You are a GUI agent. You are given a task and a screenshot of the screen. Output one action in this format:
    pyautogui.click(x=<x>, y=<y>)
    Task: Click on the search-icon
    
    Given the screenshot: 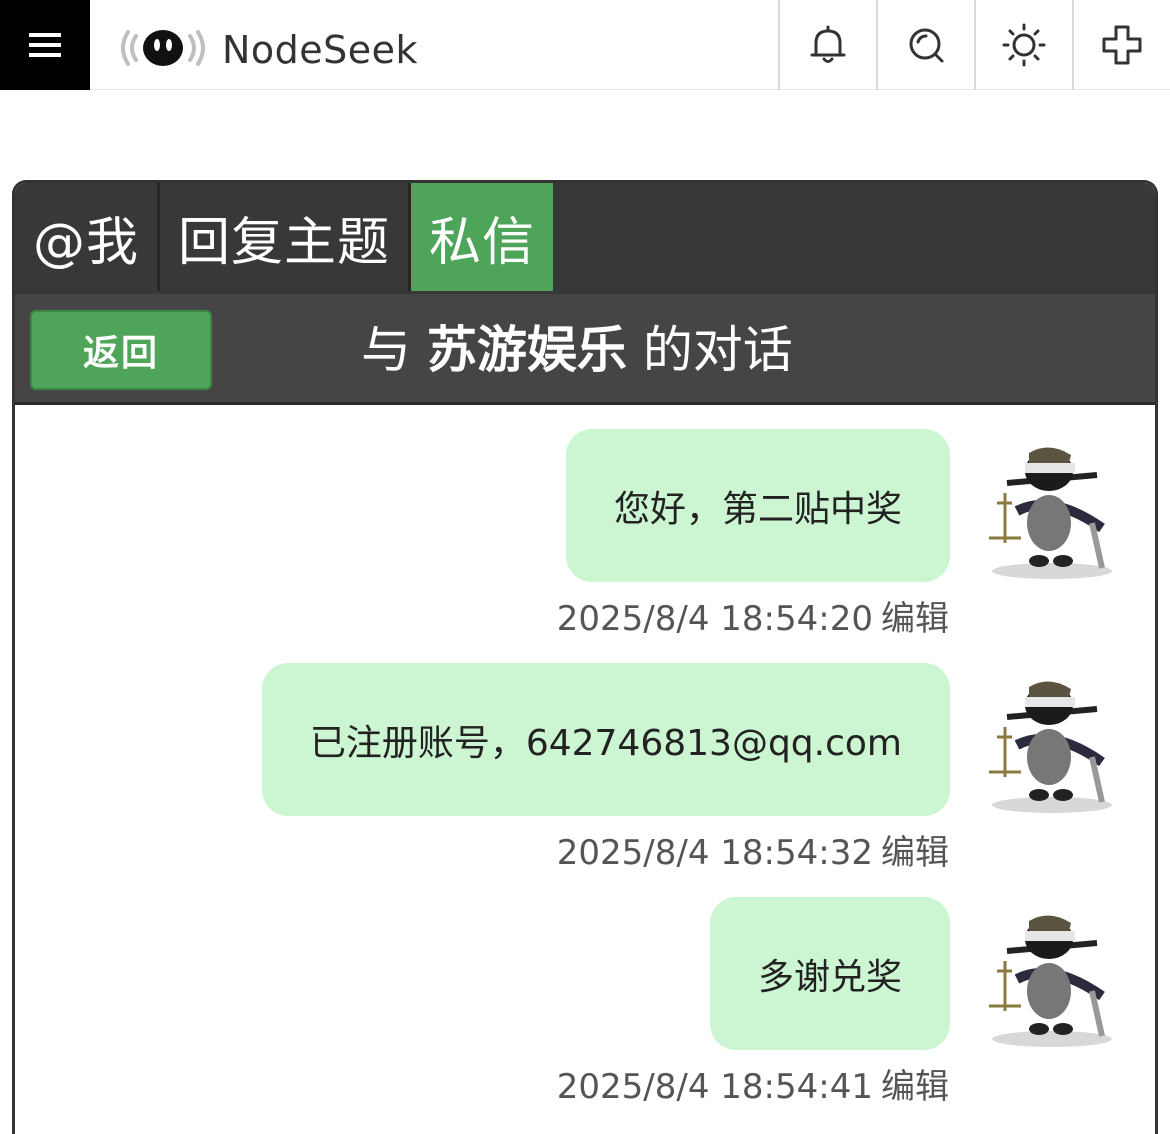 What is the action you would take?
    pyautogui.click(x=926, y=45)
    